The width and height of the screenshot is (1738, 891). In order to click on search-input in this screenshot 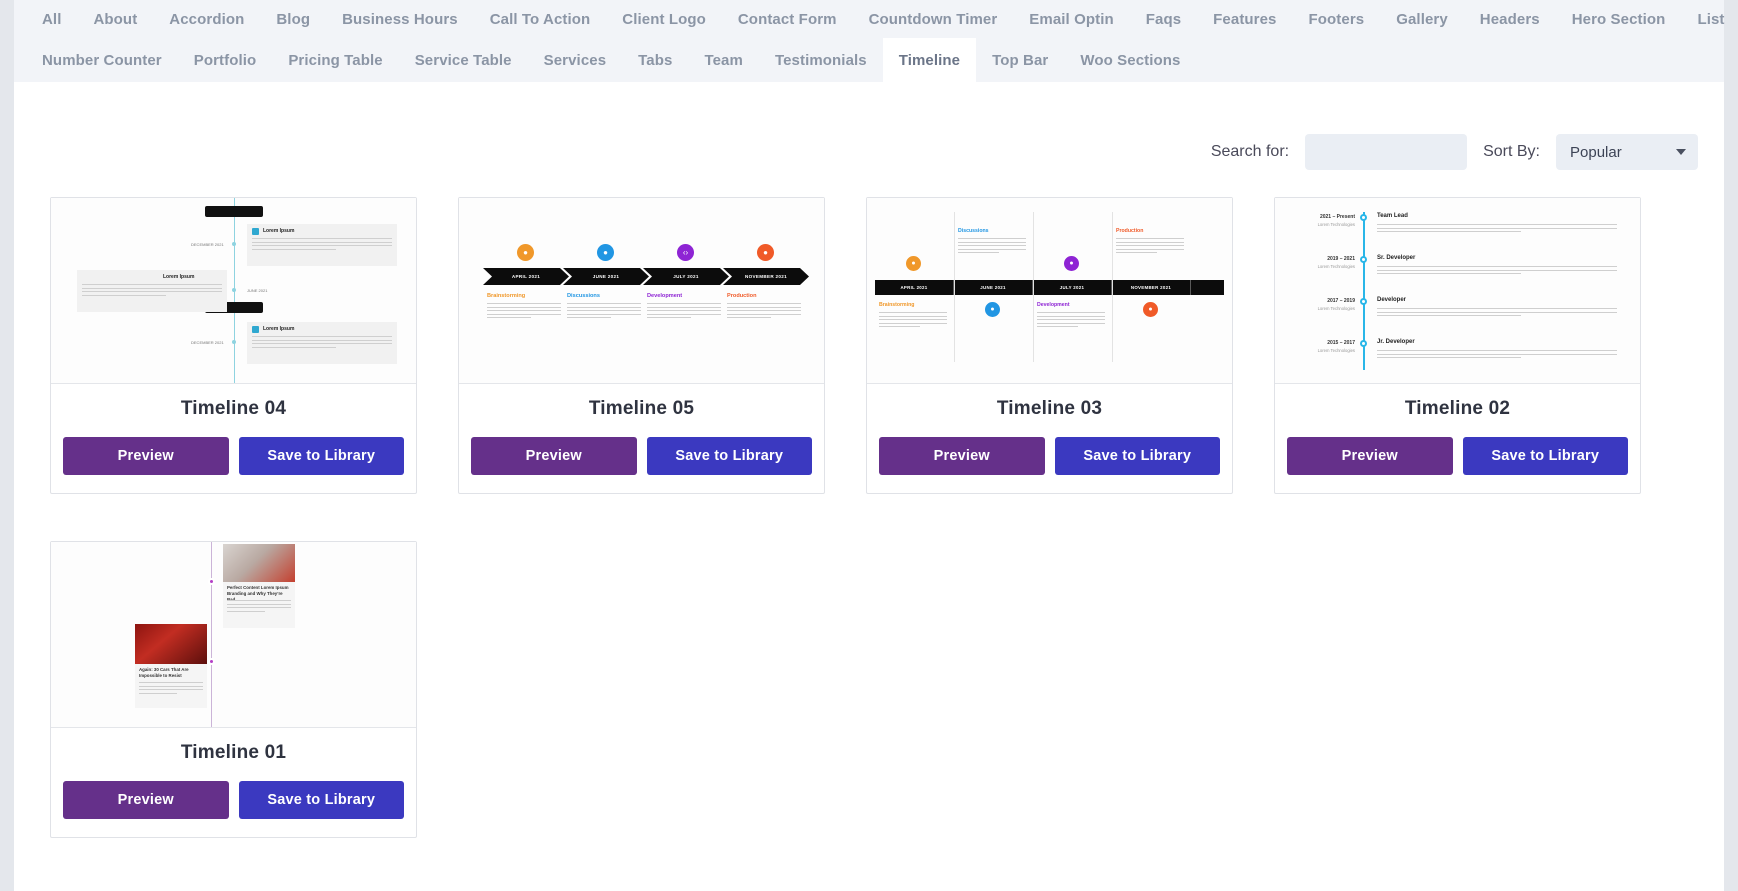, I will do `click(1386, 152)`.